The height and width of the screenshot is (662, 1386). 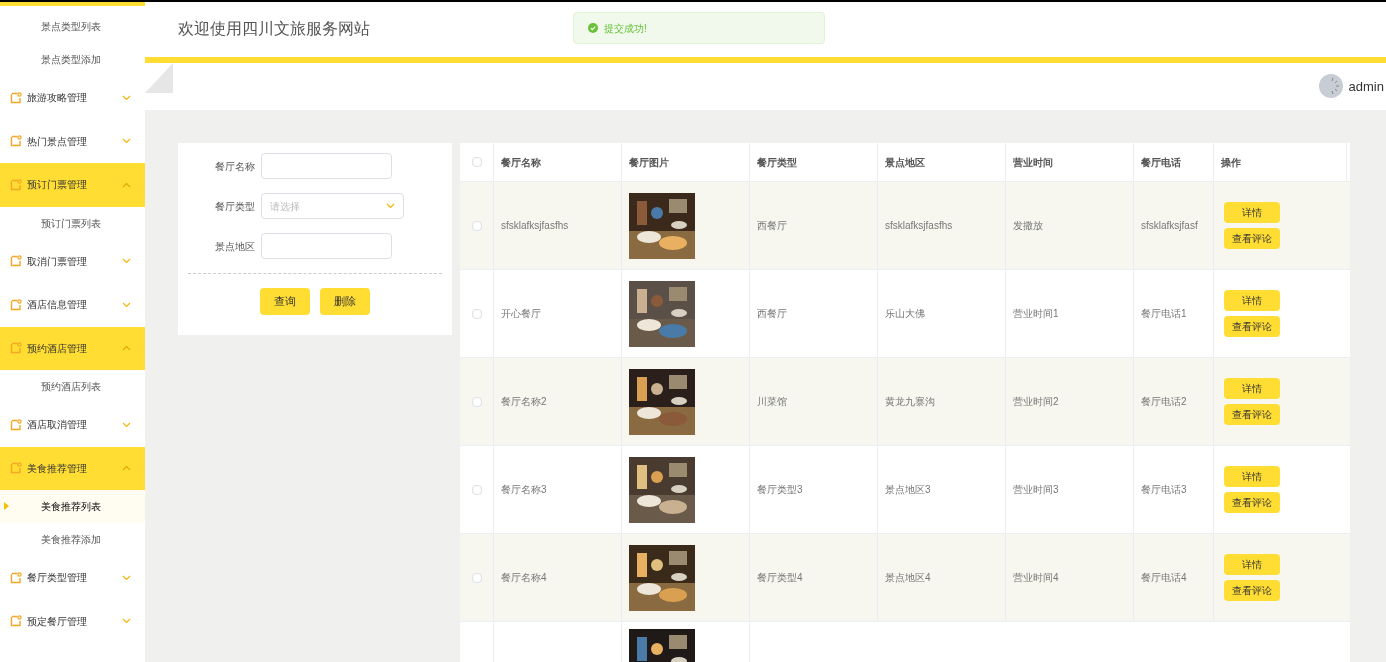 I want to click on field-label: 餐厅类型, so click(x=234, y=206).